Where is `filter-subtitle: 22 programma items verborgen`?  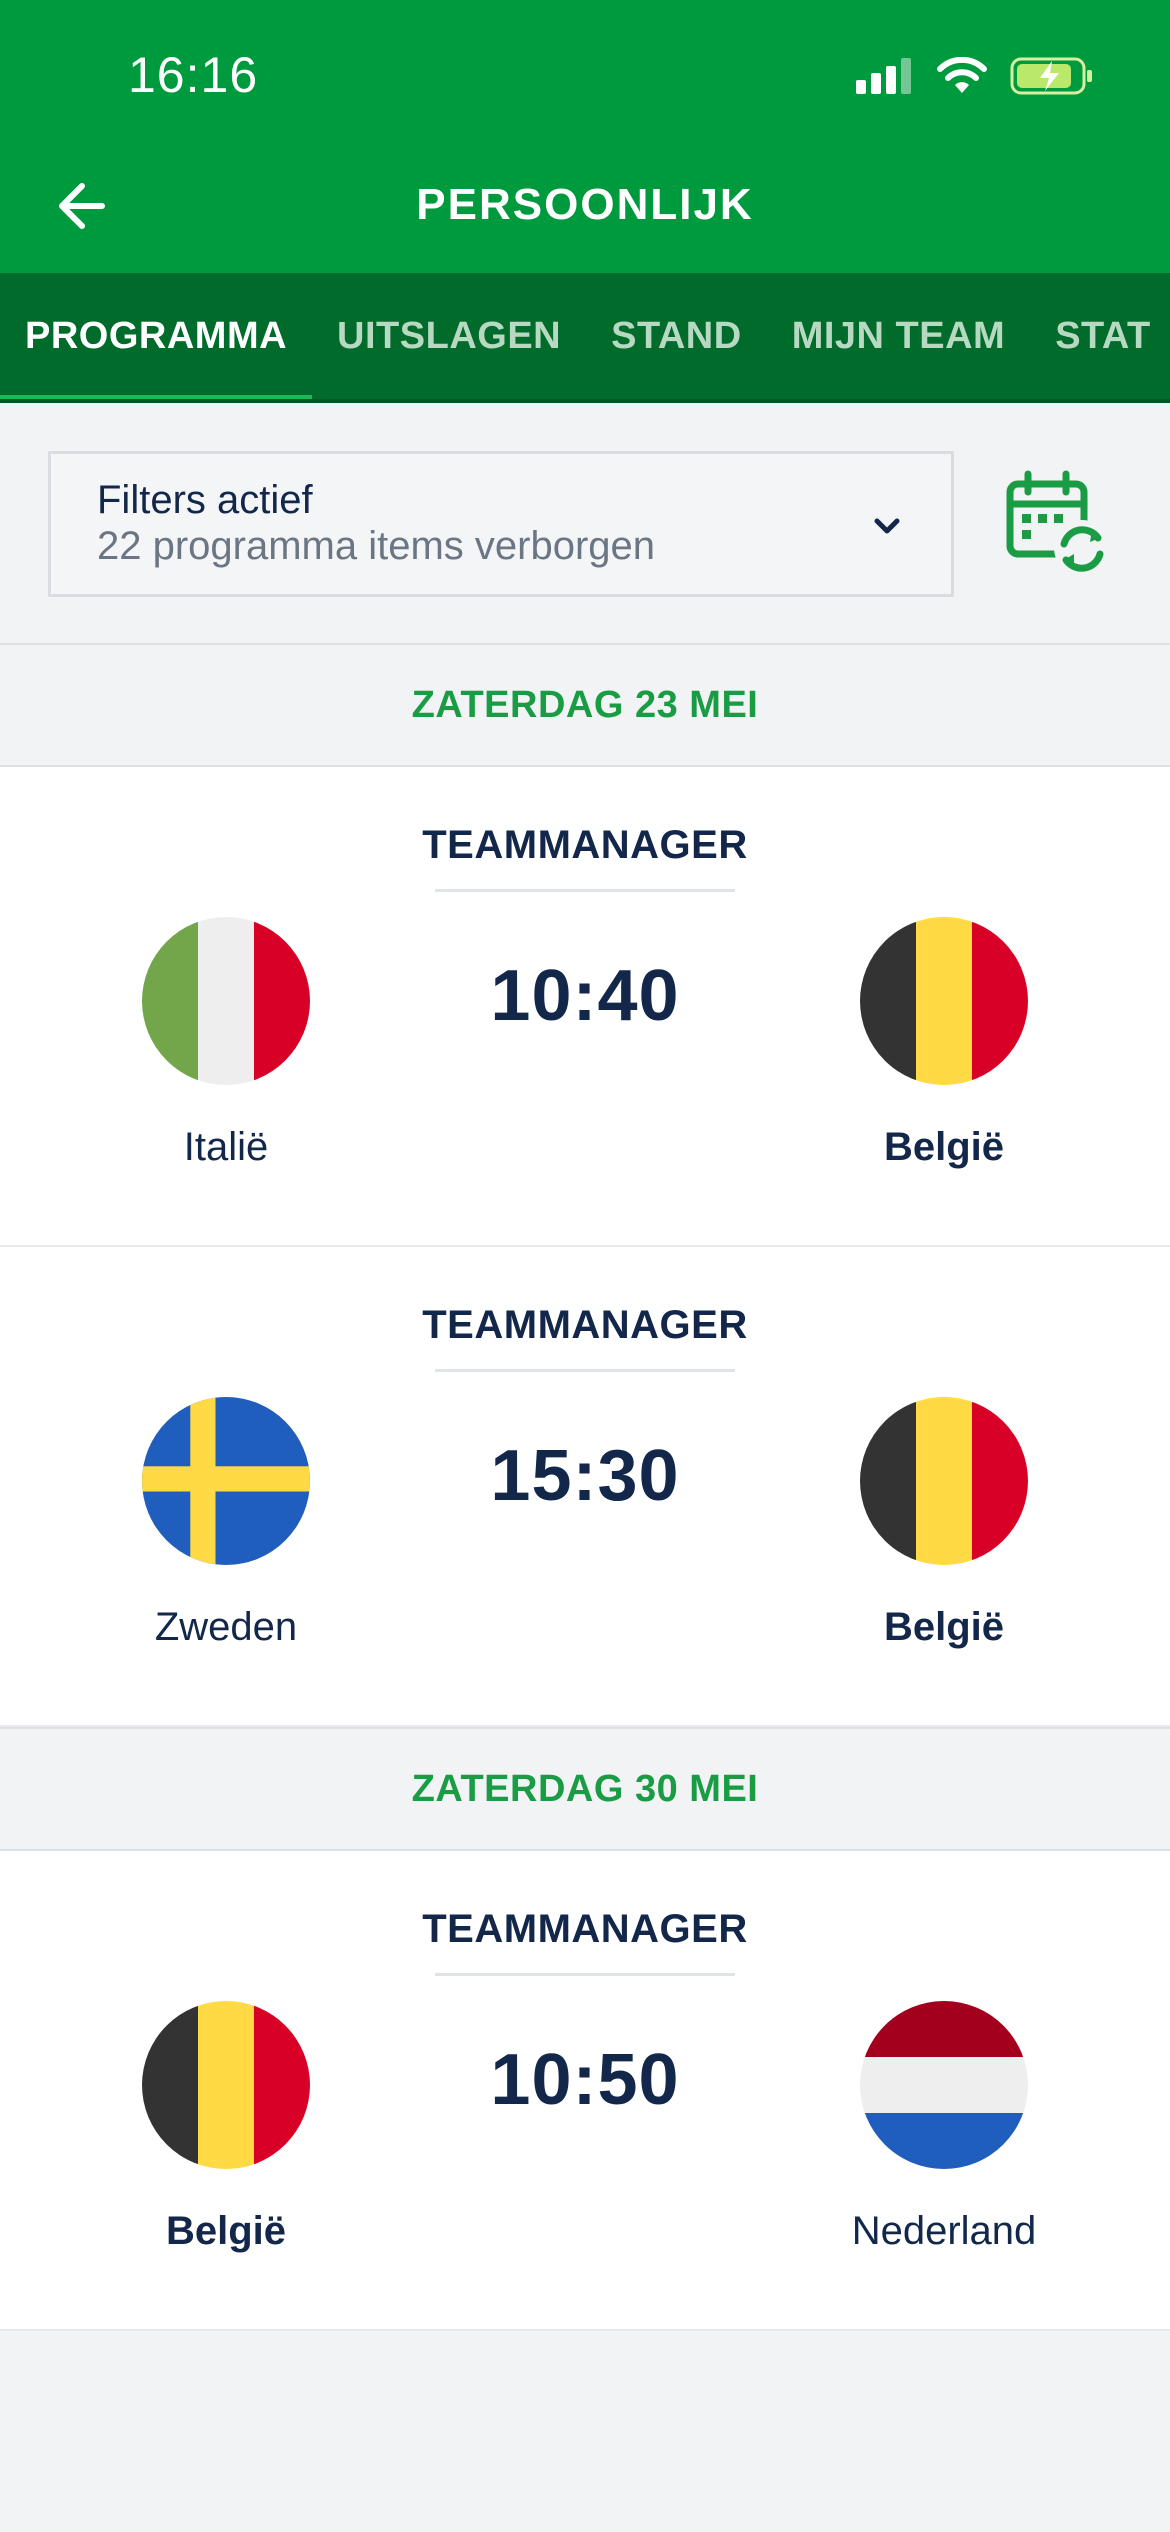
filter-subtitle: 22 programma items verborgen is located at coordinates (376, 546).